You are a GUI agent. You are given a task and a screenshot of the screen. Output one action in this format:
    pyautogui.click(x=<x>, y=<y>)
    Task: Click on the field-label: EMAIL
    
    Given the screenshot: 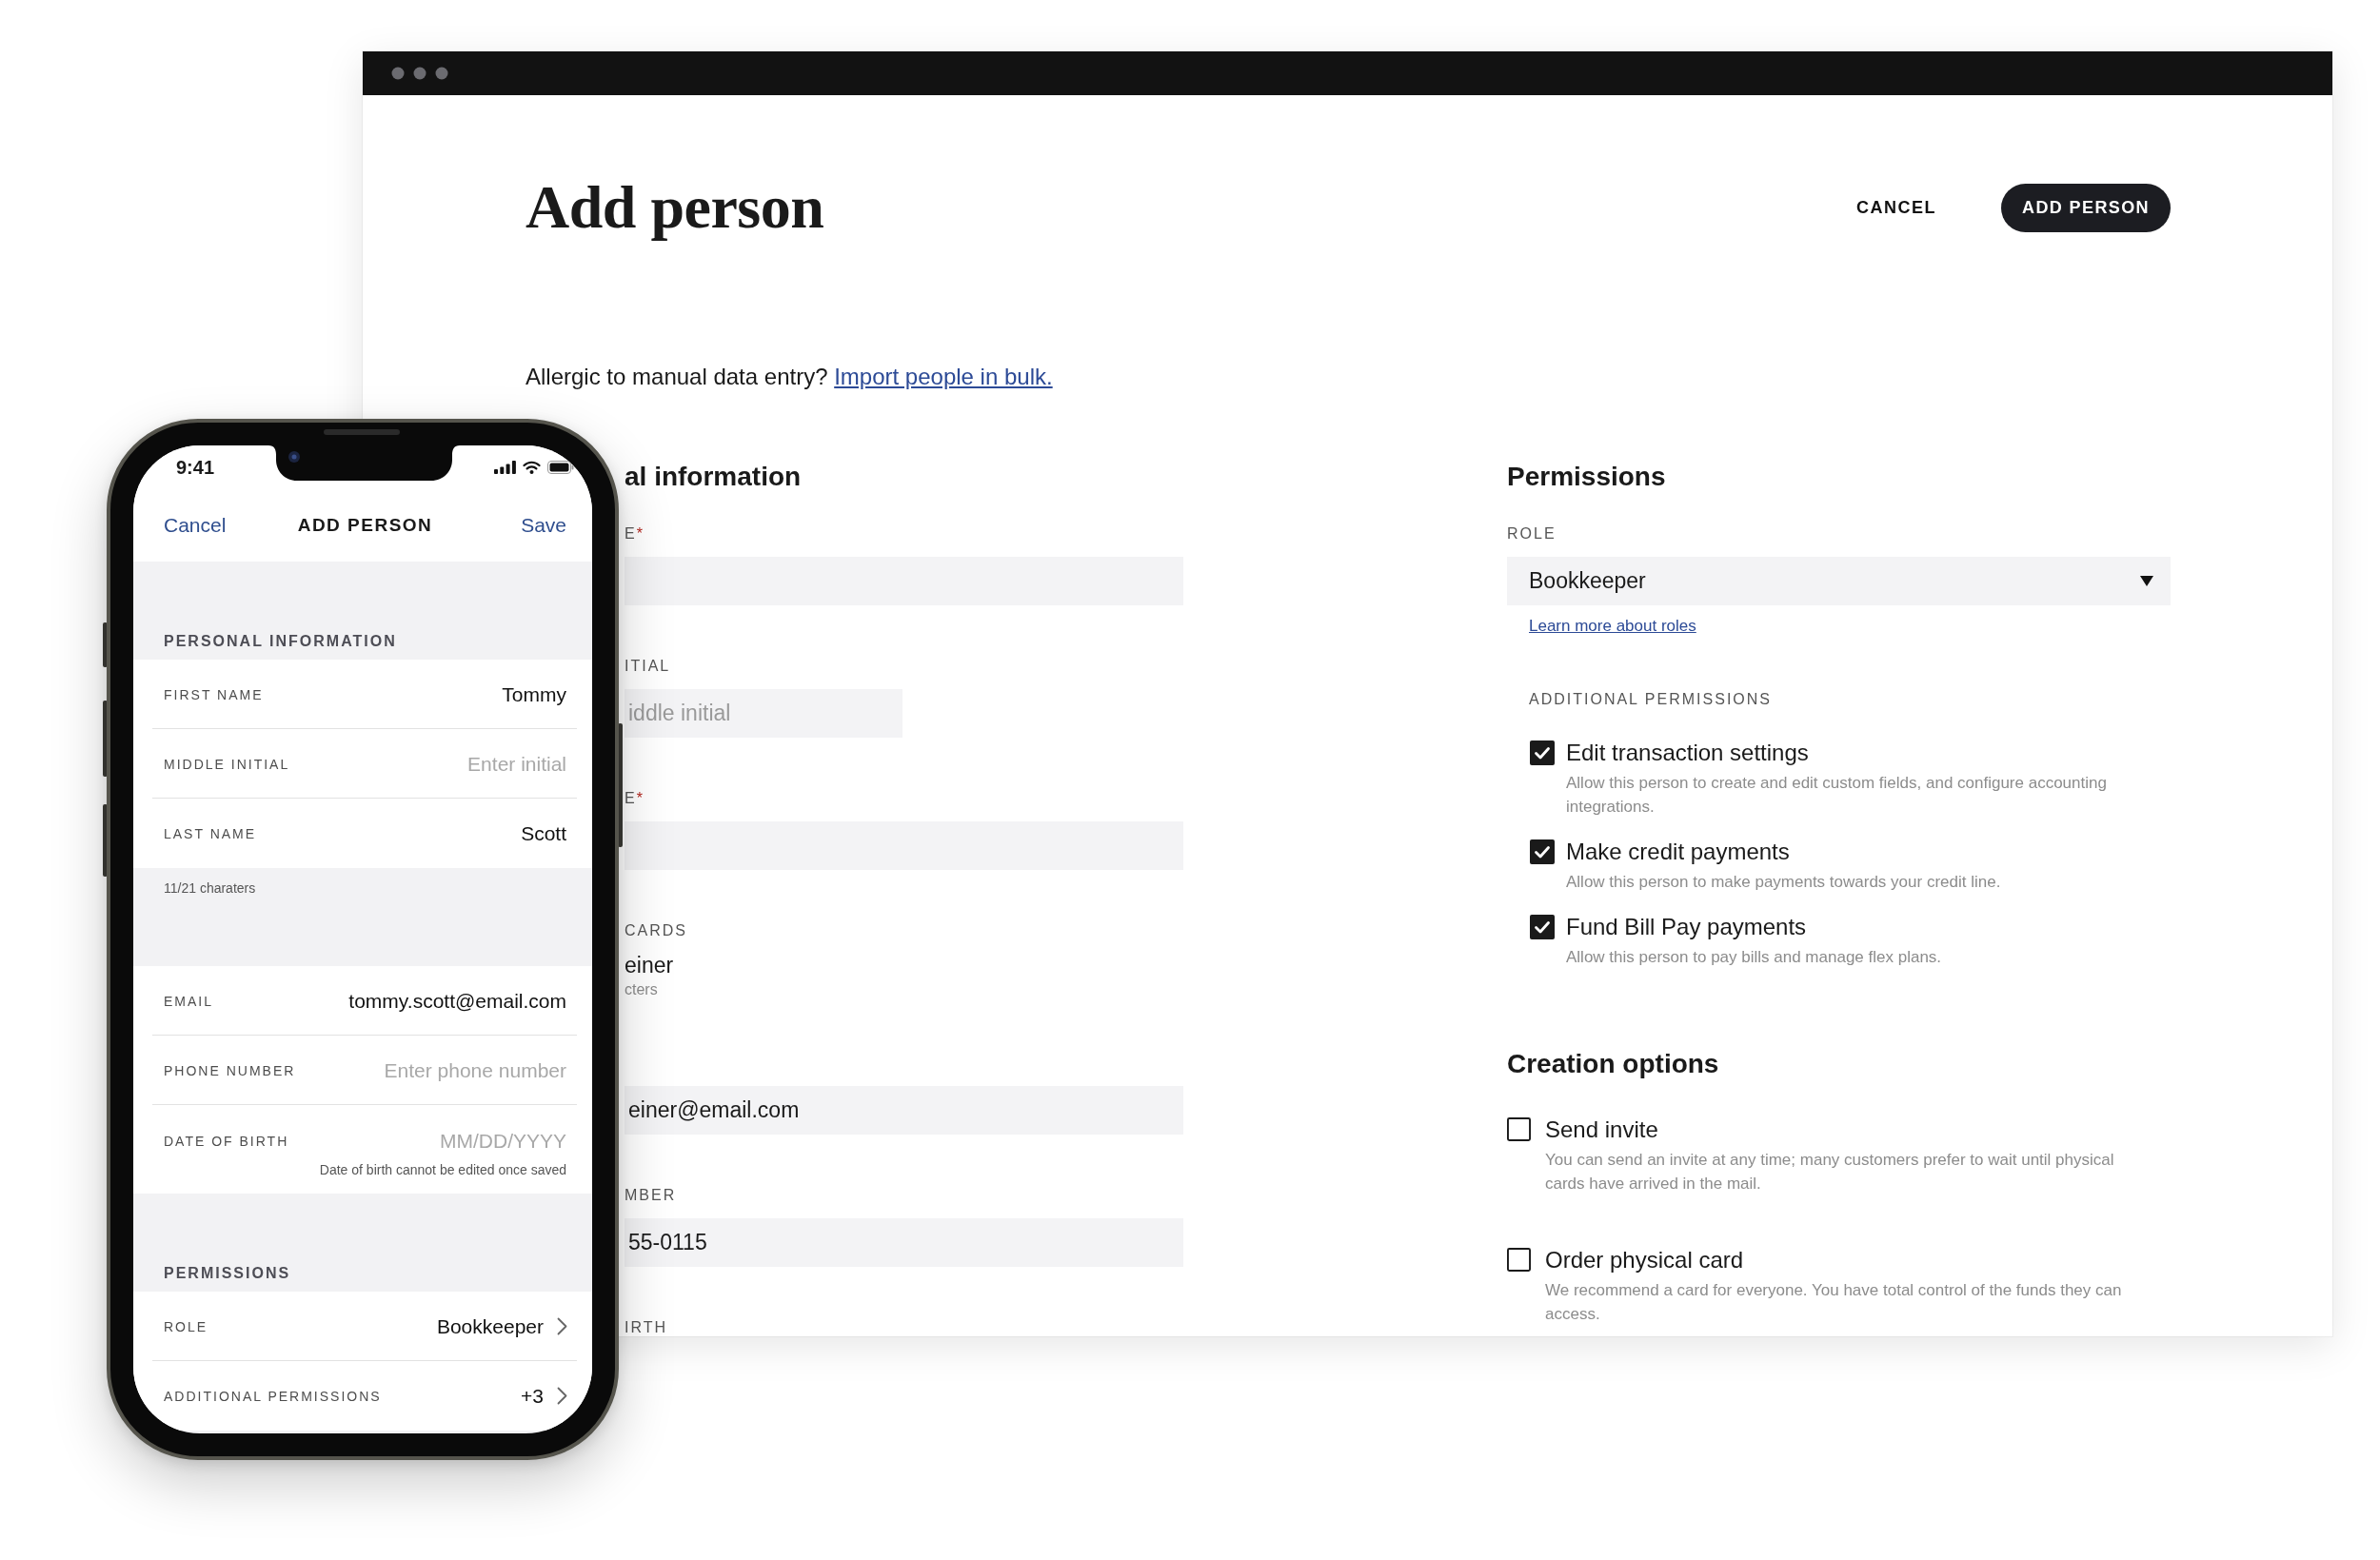 What is the action you would take?
    pyautogui.click(x=188, y=1001)
    